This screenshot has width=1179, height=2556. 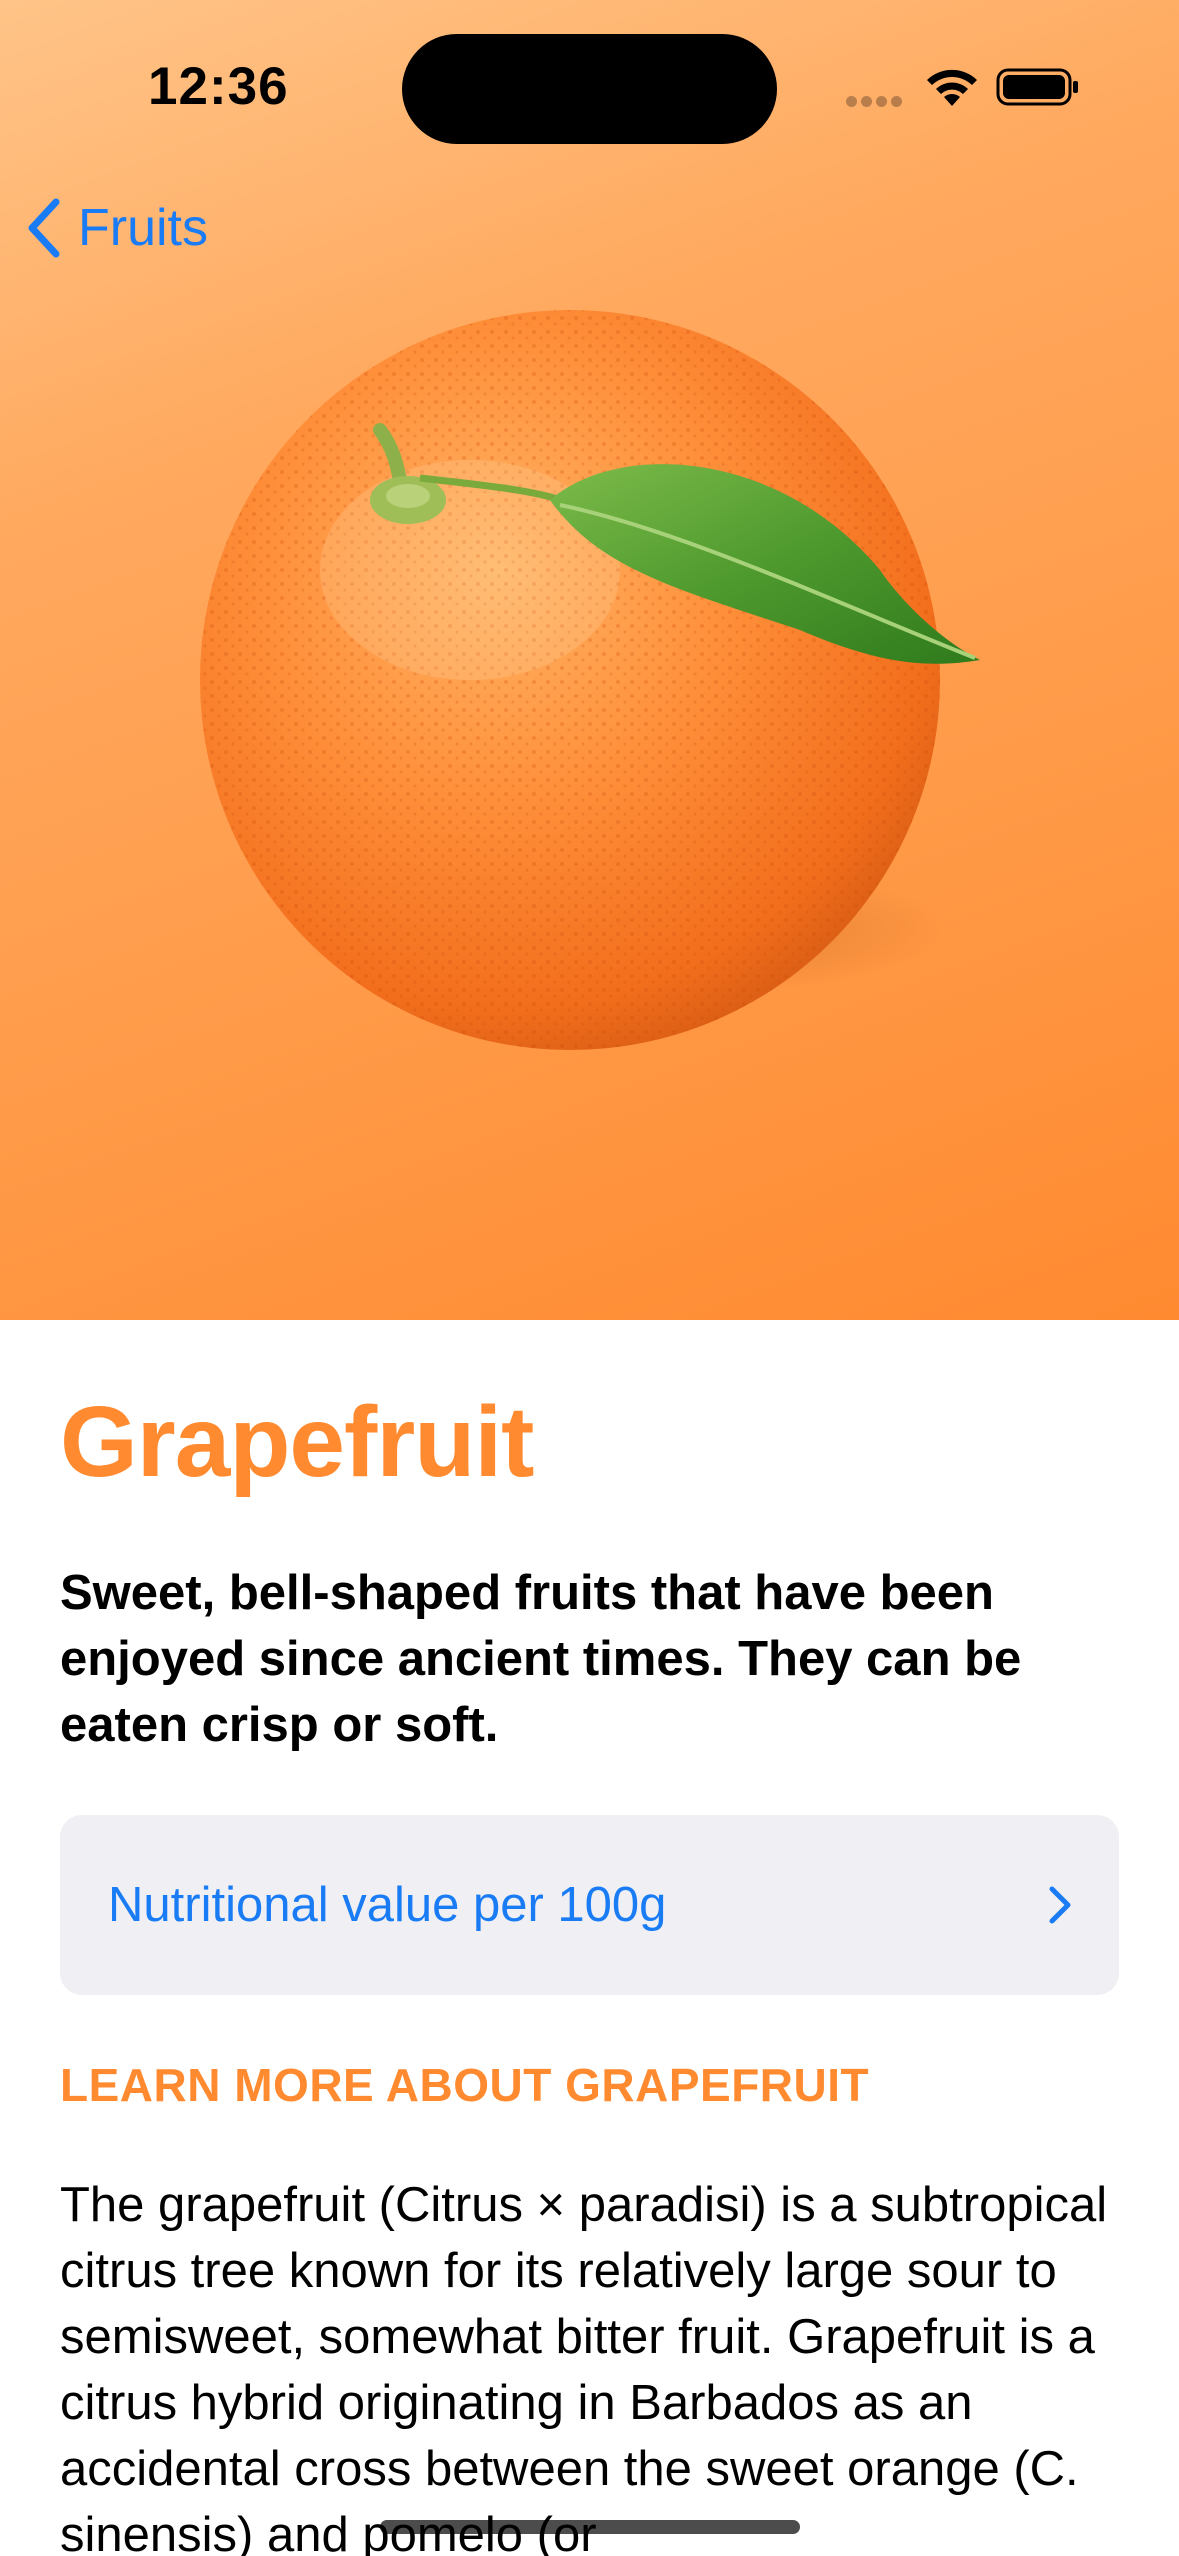 I want to click on chevron-right-icon, so click(x=1060, y=1905).